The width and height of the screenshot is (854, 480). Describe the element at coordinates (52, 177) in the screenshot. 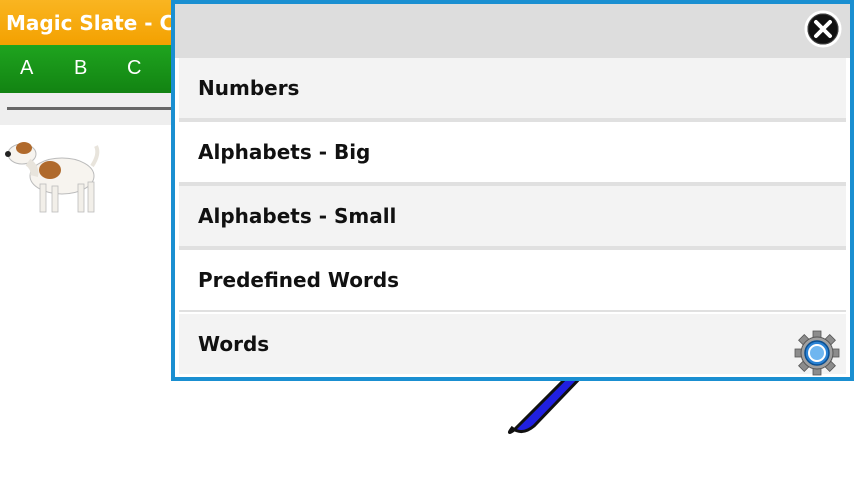

I see `dog-image` at that location.